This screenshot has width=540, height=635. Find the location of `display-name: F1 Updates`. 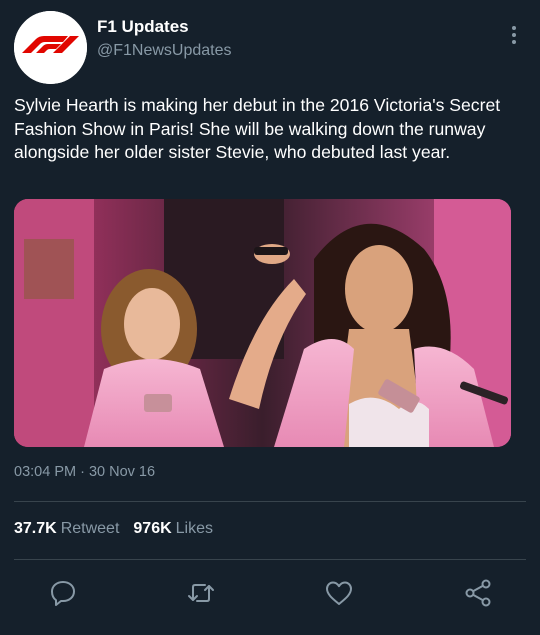

display-name: F1 Updates is located at coordinates (143, 27).